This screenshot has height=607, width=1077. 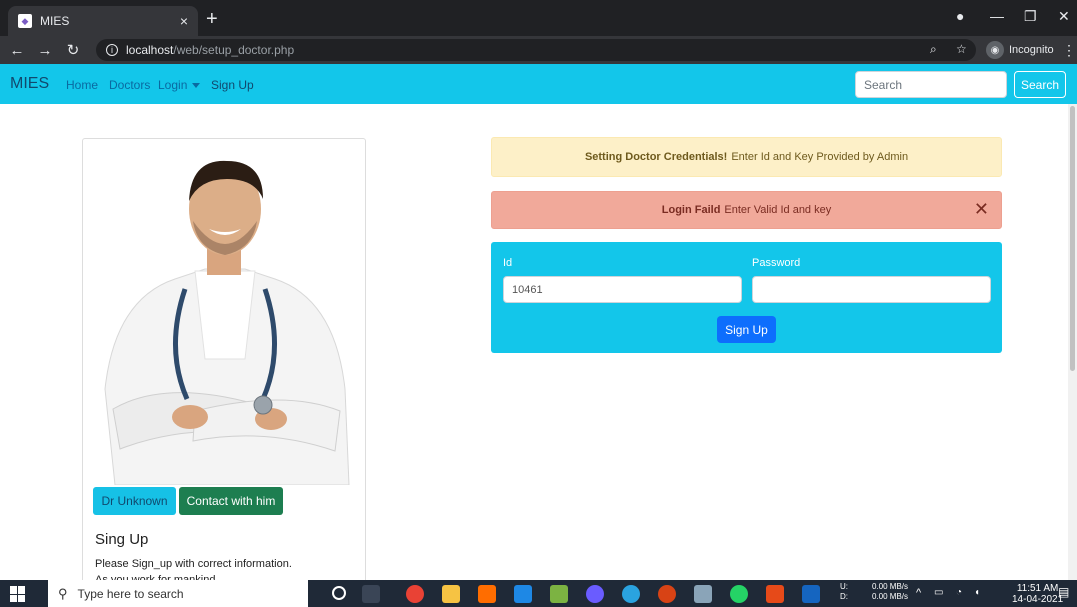 I want to click on signup-button: Sign Up, so click(x=746, y=329).